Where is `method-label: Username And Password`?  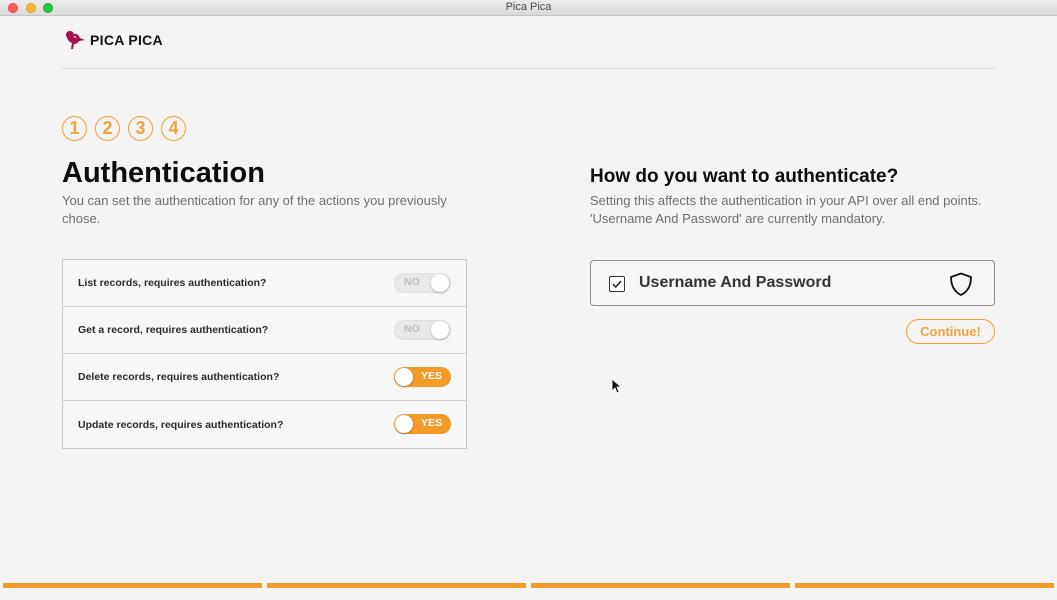
method-label: Username And Password is located at coordinates (735, 282).